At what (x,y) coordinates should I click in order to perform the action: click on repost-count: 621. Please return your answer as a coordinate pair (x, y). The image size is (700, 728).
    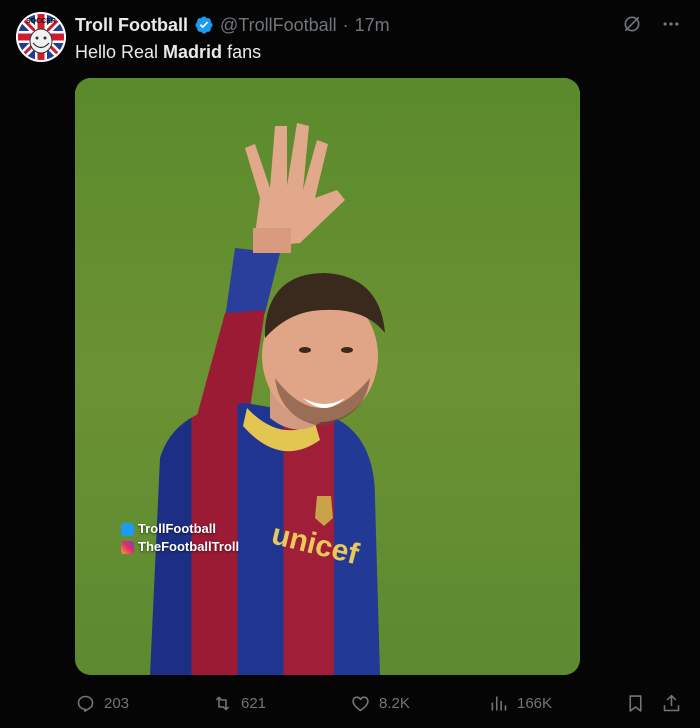
    Looking at the image, I should click on (254, 703).